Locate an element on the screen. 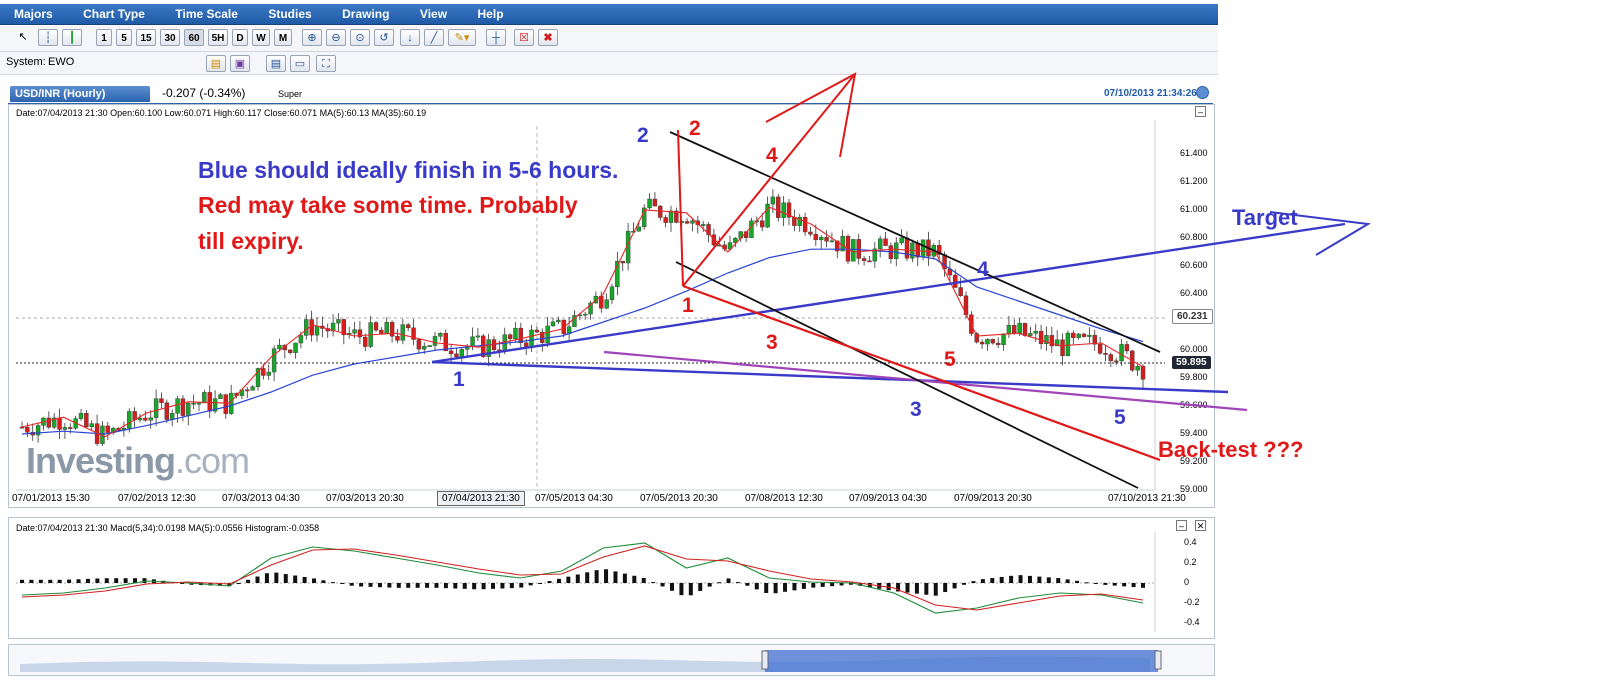 The width and height of the screenshot is (1600, 685). investing-logo: Investing.com is located at coordinates (138, 460).